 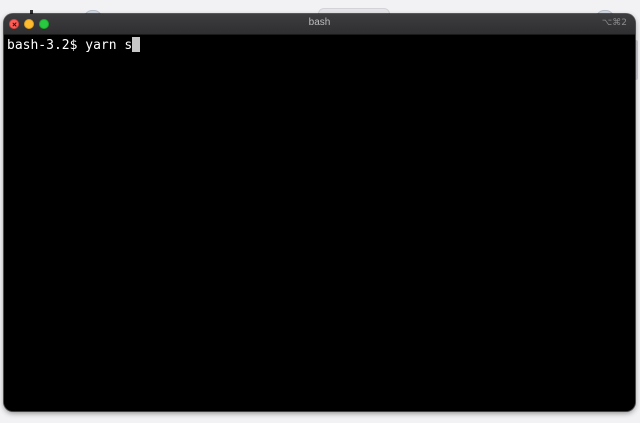 What do you see at coordinates (136, 44) in the screenshot?
I see `text-cursor-icon` at bounding box center [136, 44].